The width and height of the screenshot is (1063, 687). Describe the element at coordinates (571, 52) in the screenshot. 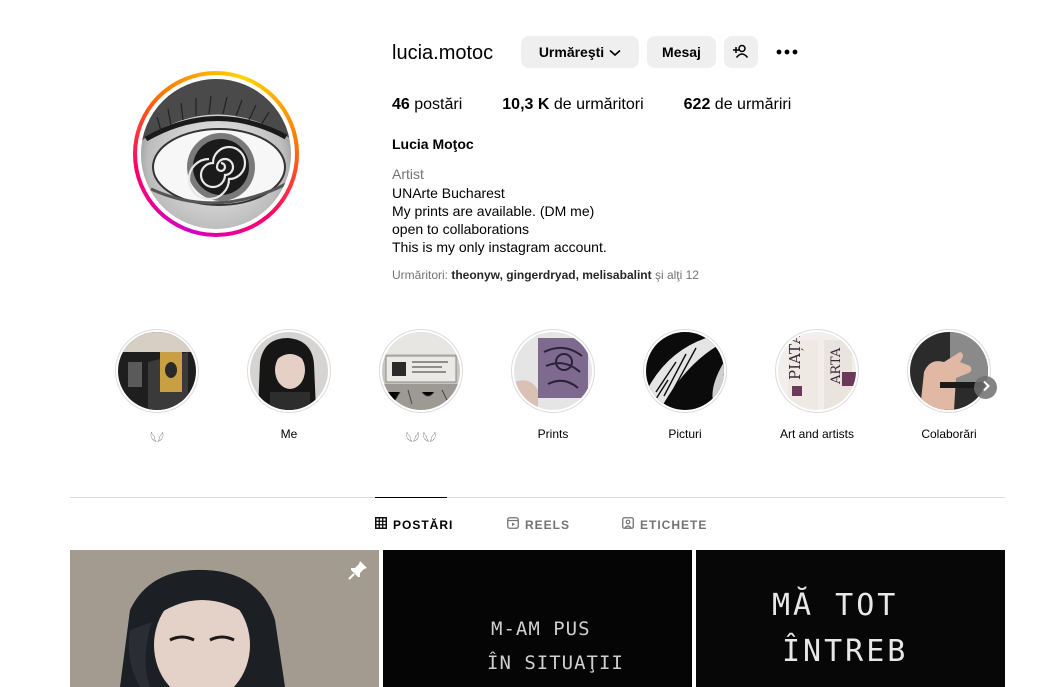

I see `following-button-label: Urmăreşti` at that location.